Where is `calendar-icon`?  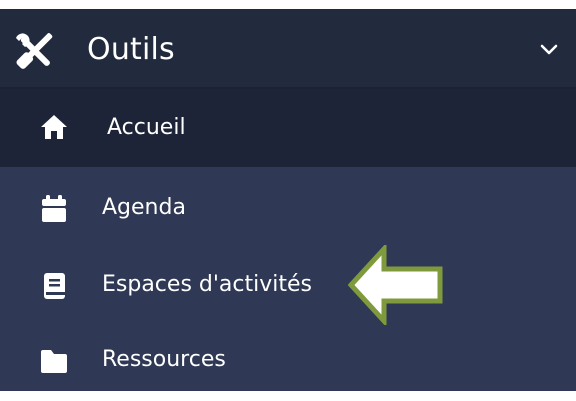
calendar-icon is located at coordinates (54, 208).